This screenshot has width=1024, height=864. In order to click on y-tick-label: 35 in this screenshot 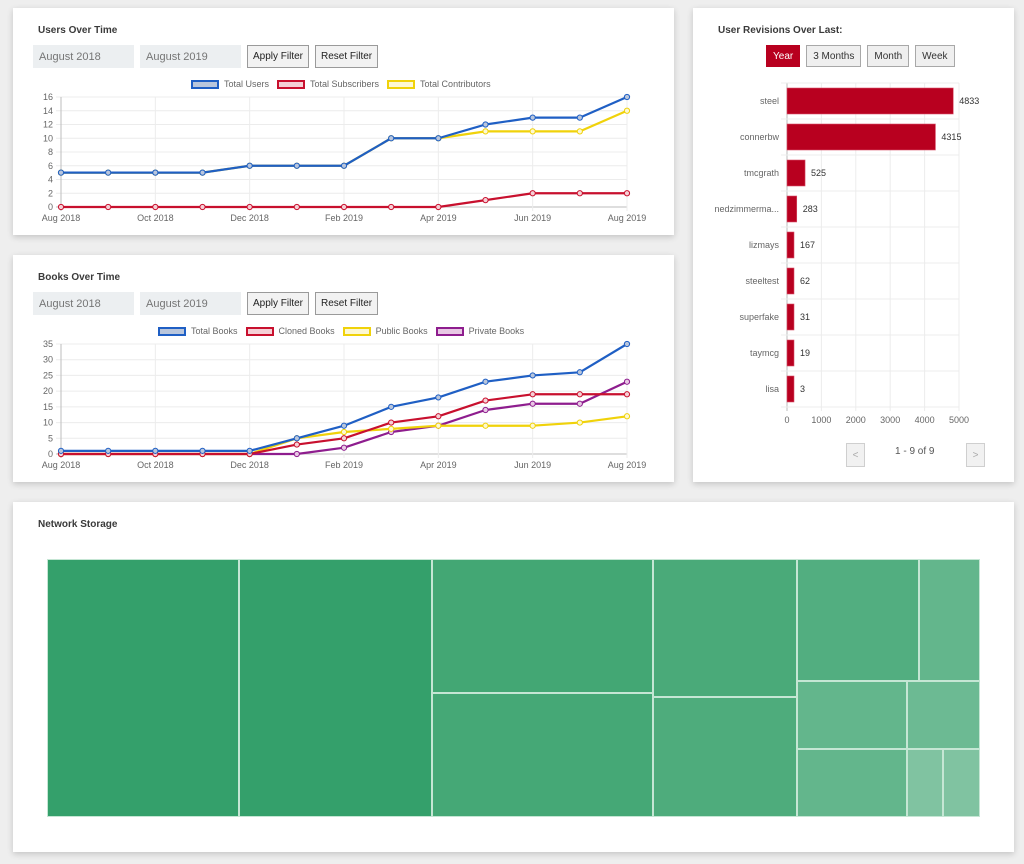, I will do `click(48, 344)`.